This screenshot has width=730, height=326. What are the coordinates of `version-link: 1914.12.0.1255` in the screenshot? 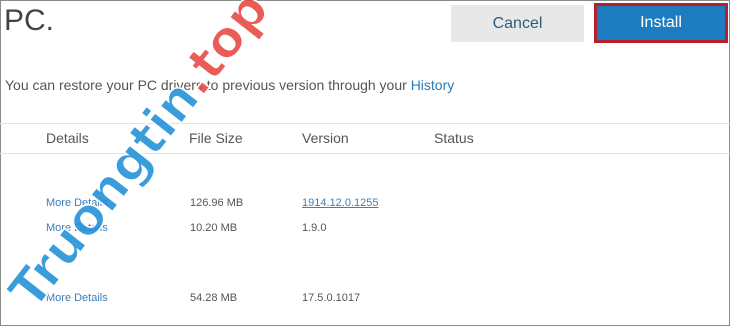 It's located at (340, 203).